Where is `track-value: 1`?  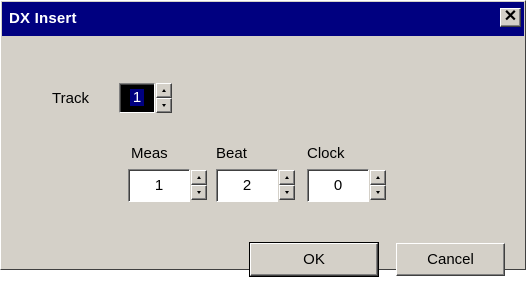 track-value: 1 is located at coordinates (137, 97).